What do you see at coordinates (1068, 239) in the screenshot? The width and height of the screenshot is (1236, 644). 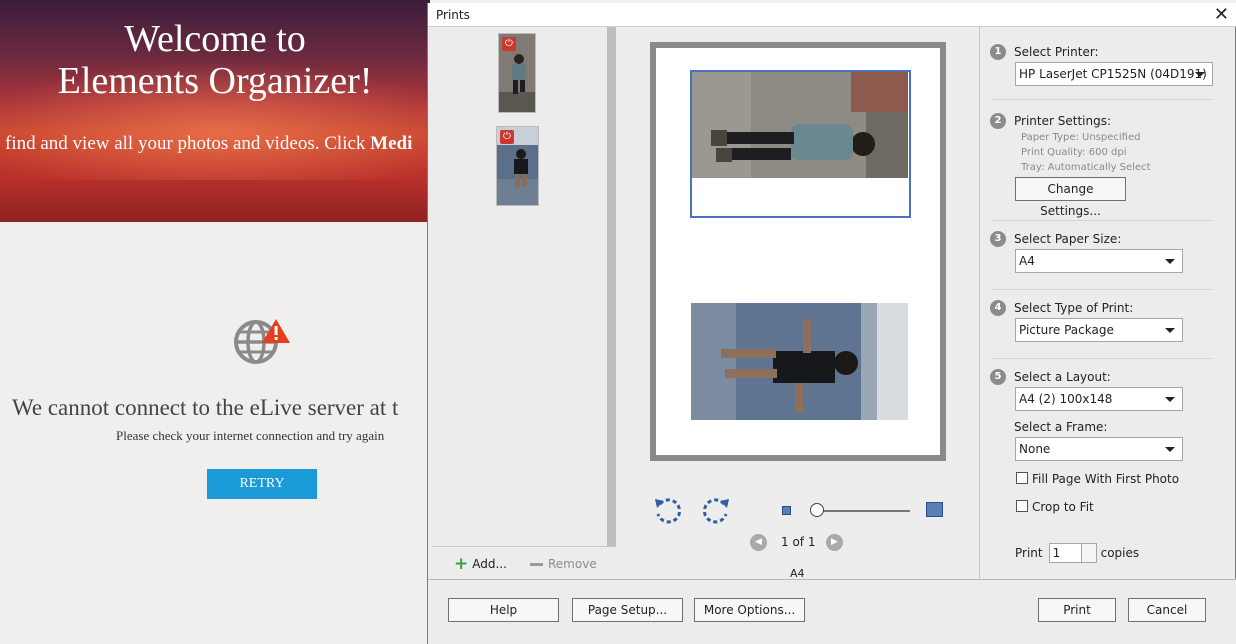 I see `paper-size-label: Select Paper Size:` at bounding box center [1068, 239].